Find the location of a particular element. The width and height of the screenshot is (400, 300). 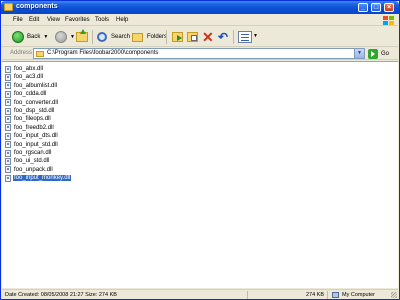

file-item: foo_unpack.dll is located at coordinates (29, 170).